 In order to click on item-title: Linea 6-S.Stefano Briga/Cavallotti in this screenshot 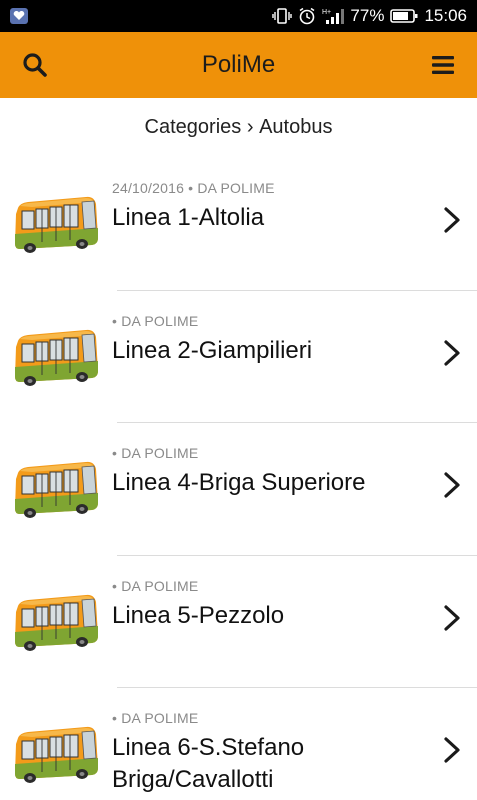, I will do `click(208, 763)`.